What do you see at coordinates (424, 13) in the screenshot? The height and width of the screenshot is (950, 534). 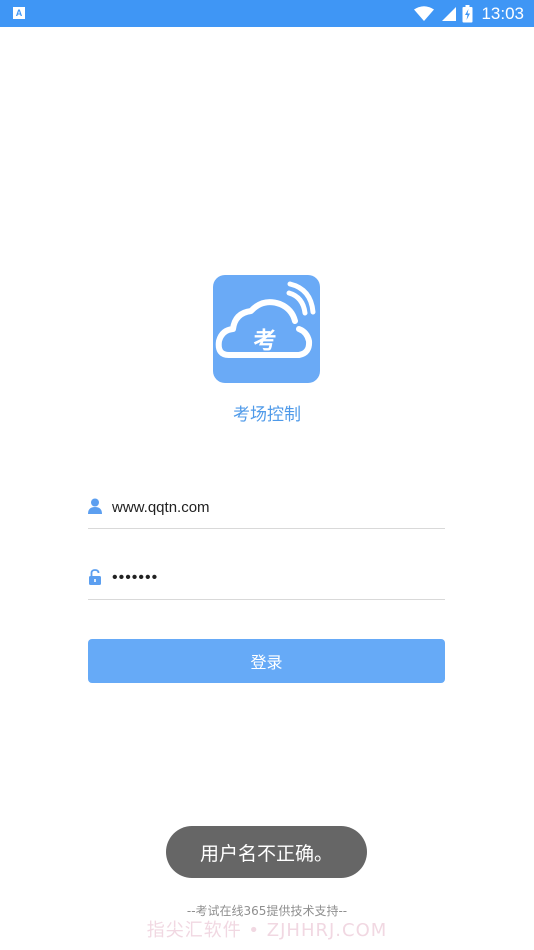 I see `wifi-icon` at bounding box center [424, 13].